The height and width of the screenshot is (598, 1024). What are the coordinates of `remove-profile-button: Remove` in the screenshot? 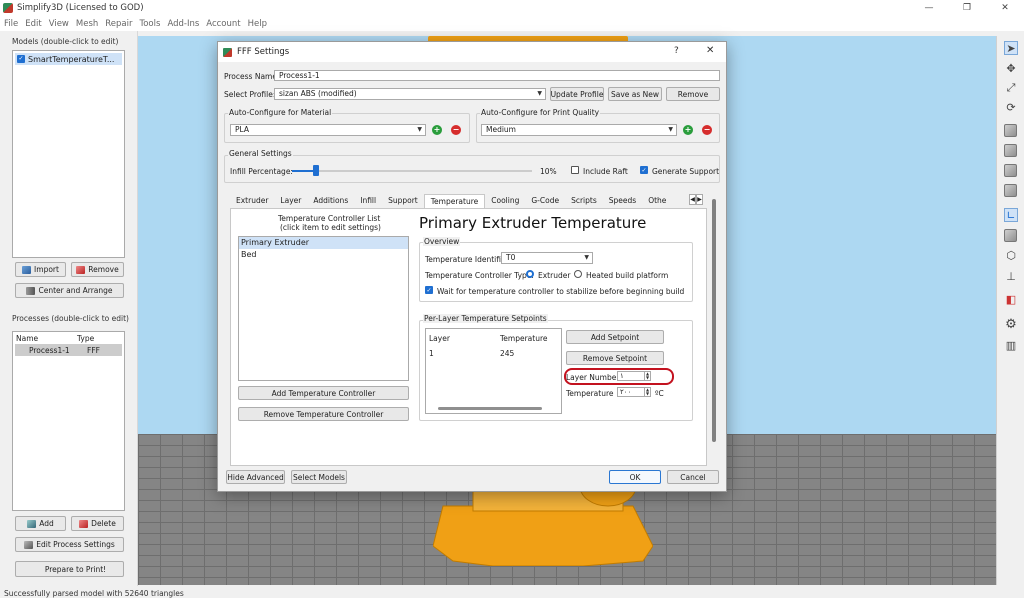 It's located at (693, 94).